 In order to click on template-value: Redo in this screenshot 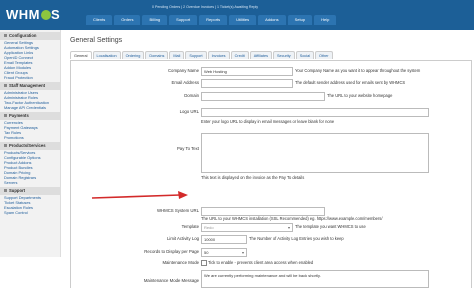, I will do `click(209, 227)`.